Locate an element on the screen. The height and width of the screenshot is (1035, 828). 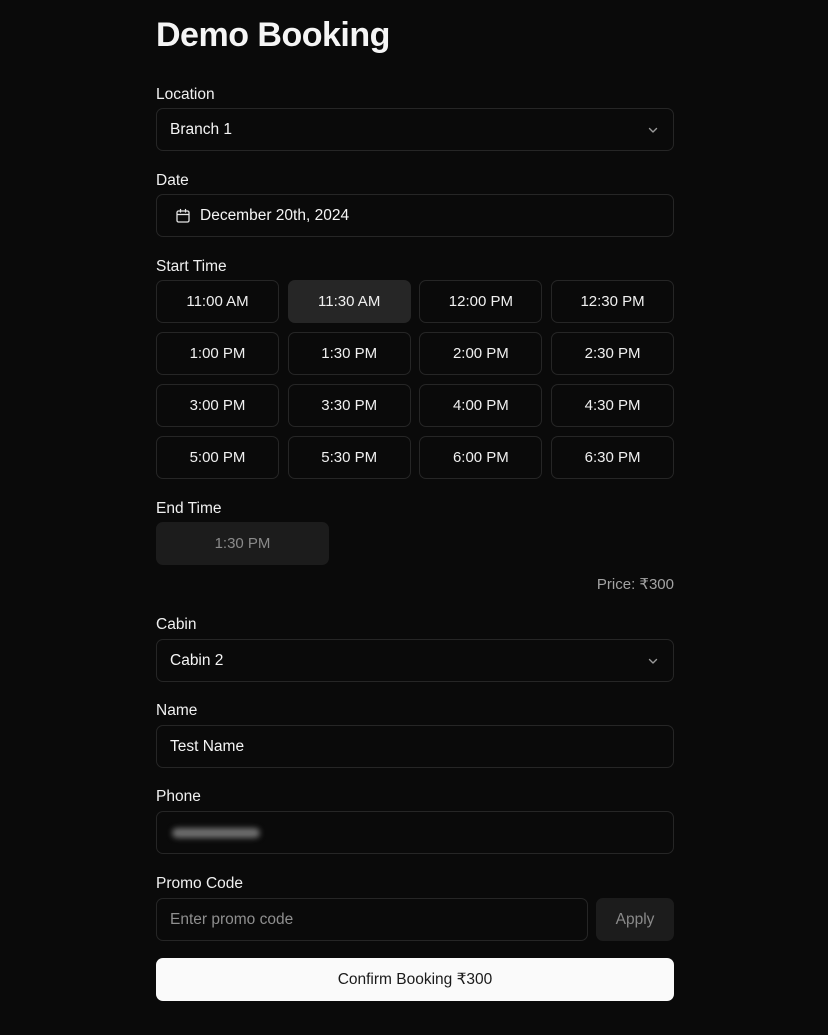
end-time-value: 1:30 PM is located at coordinates (242, 543).